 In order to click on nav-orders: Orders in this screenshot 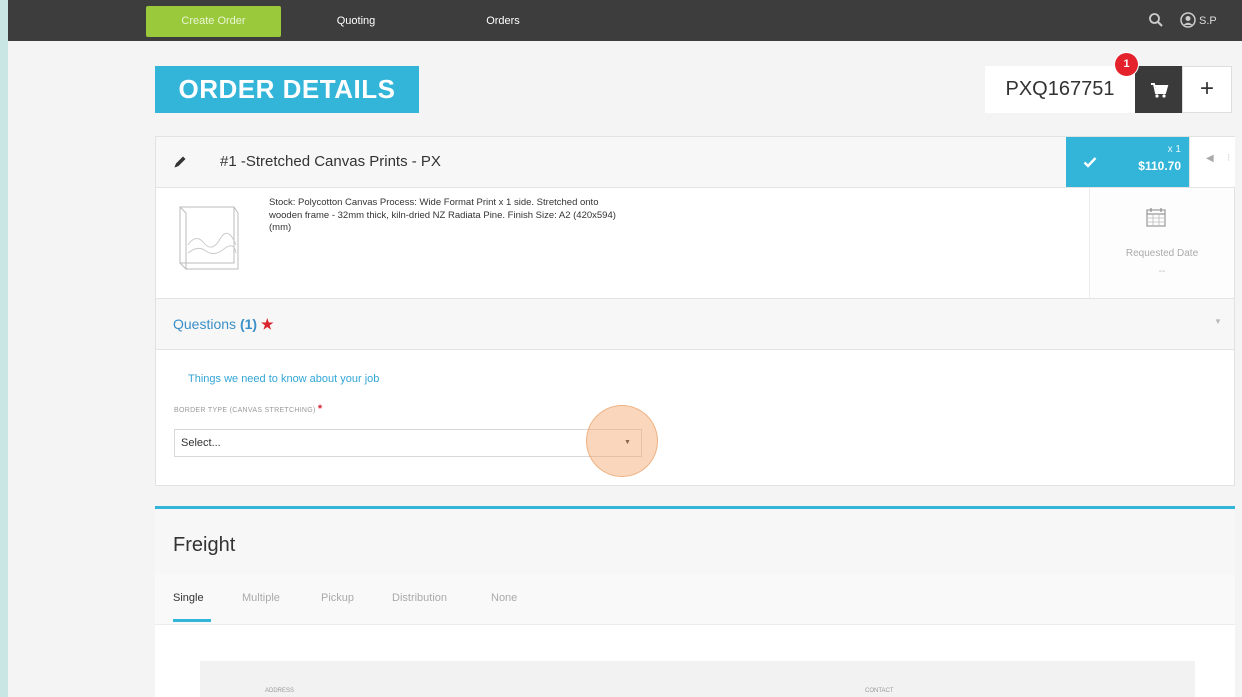, I will do `click(503, 21)`.